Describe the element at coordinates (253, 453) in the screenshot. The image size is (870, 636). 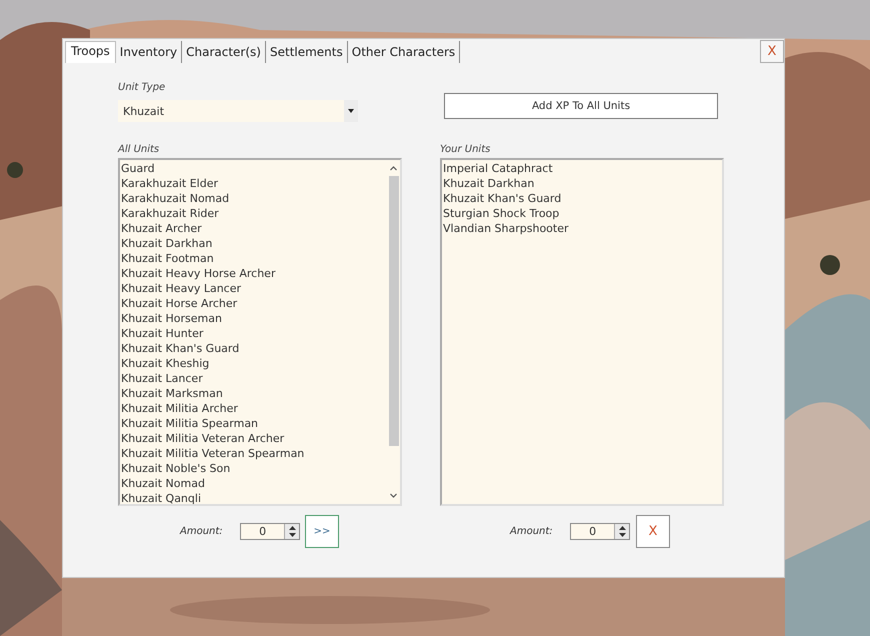
I see `list-item: Khuzait Militia Veteran Spearman` at that location.